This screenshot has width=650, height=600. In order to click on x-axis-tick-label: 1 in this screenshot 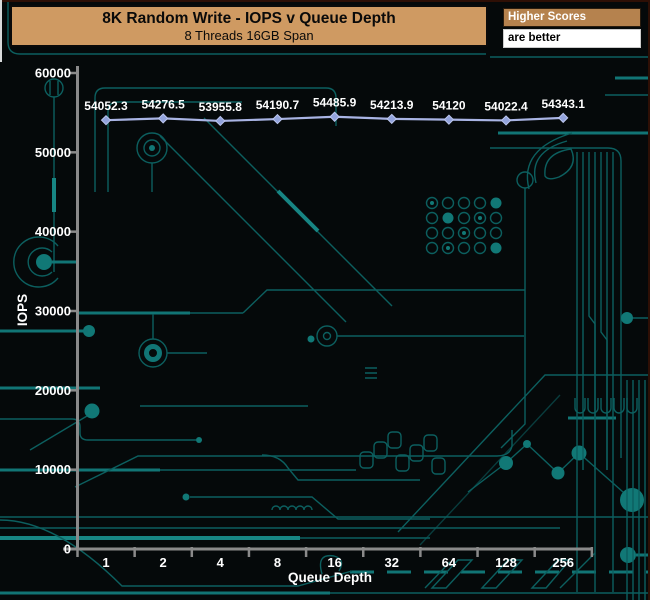, I will do `click(105, 562)`.